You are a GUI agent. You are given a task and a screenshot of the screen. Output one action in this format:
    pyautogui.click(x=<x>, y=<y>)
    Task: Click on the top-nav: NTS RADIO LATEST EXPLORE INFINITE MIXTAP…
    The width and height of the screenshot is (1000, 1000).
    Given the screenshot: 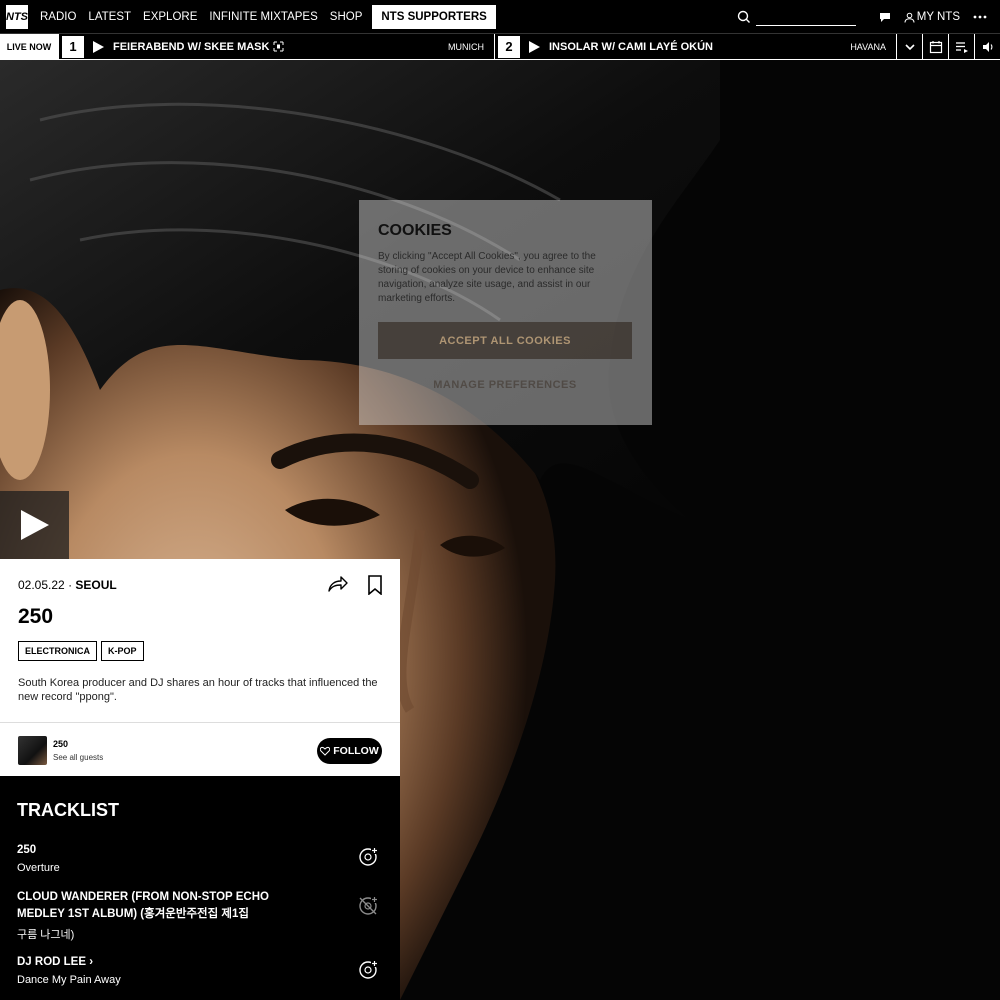 What is the action you would take?
    pyautogui.click(x=500, y=17)
    